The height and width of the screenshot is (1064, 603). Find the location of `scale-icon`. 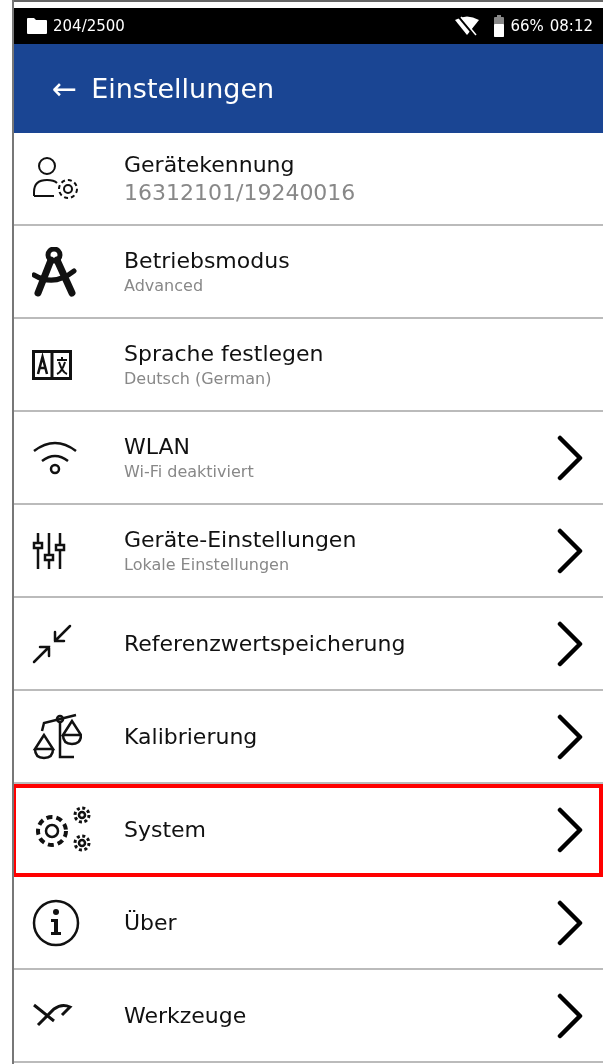

scale-icon is located at coordinates (57, 736).